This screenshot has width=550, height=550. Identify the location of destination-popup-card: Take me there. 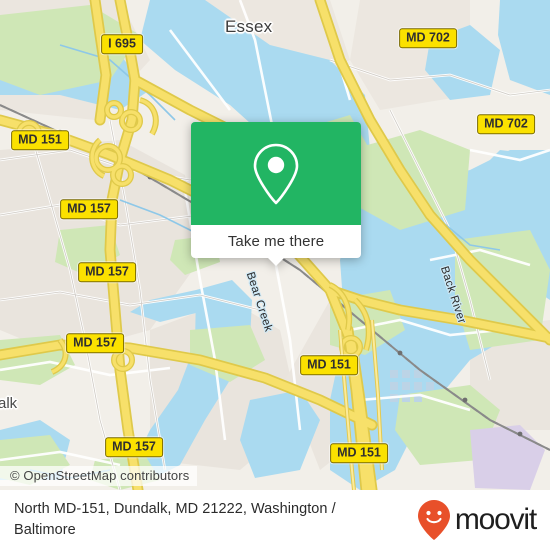
(276, 194).